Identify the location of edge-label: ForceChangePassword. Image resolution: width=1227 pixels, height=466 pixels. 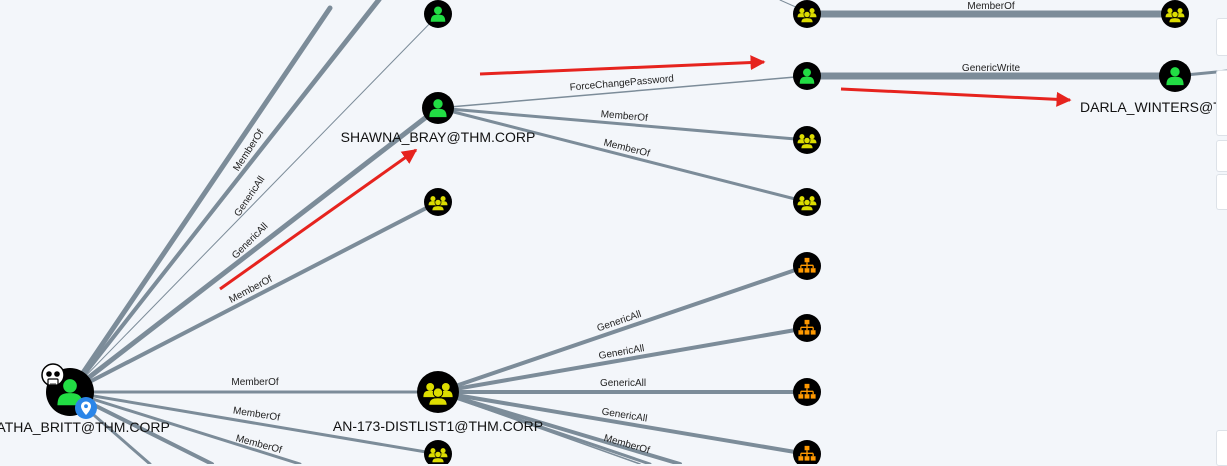
(621, 83).